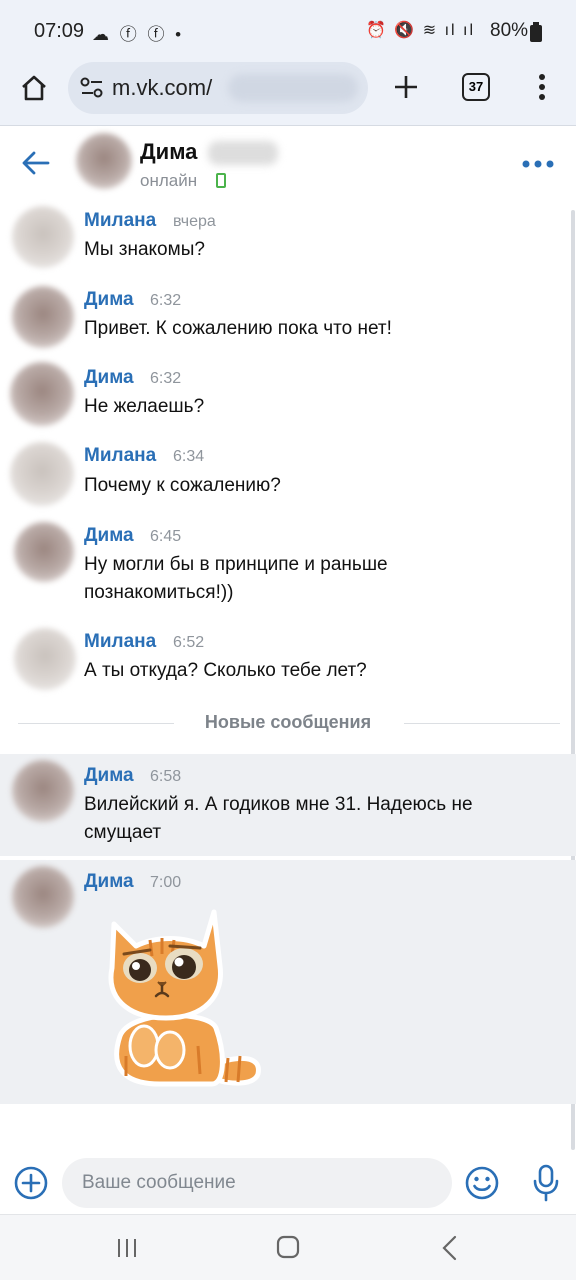 This screenshot has width=576, height=1280. Describe the element at coordinates (546, 1183) in the screenshot. I see `microphone-icon` at that location.